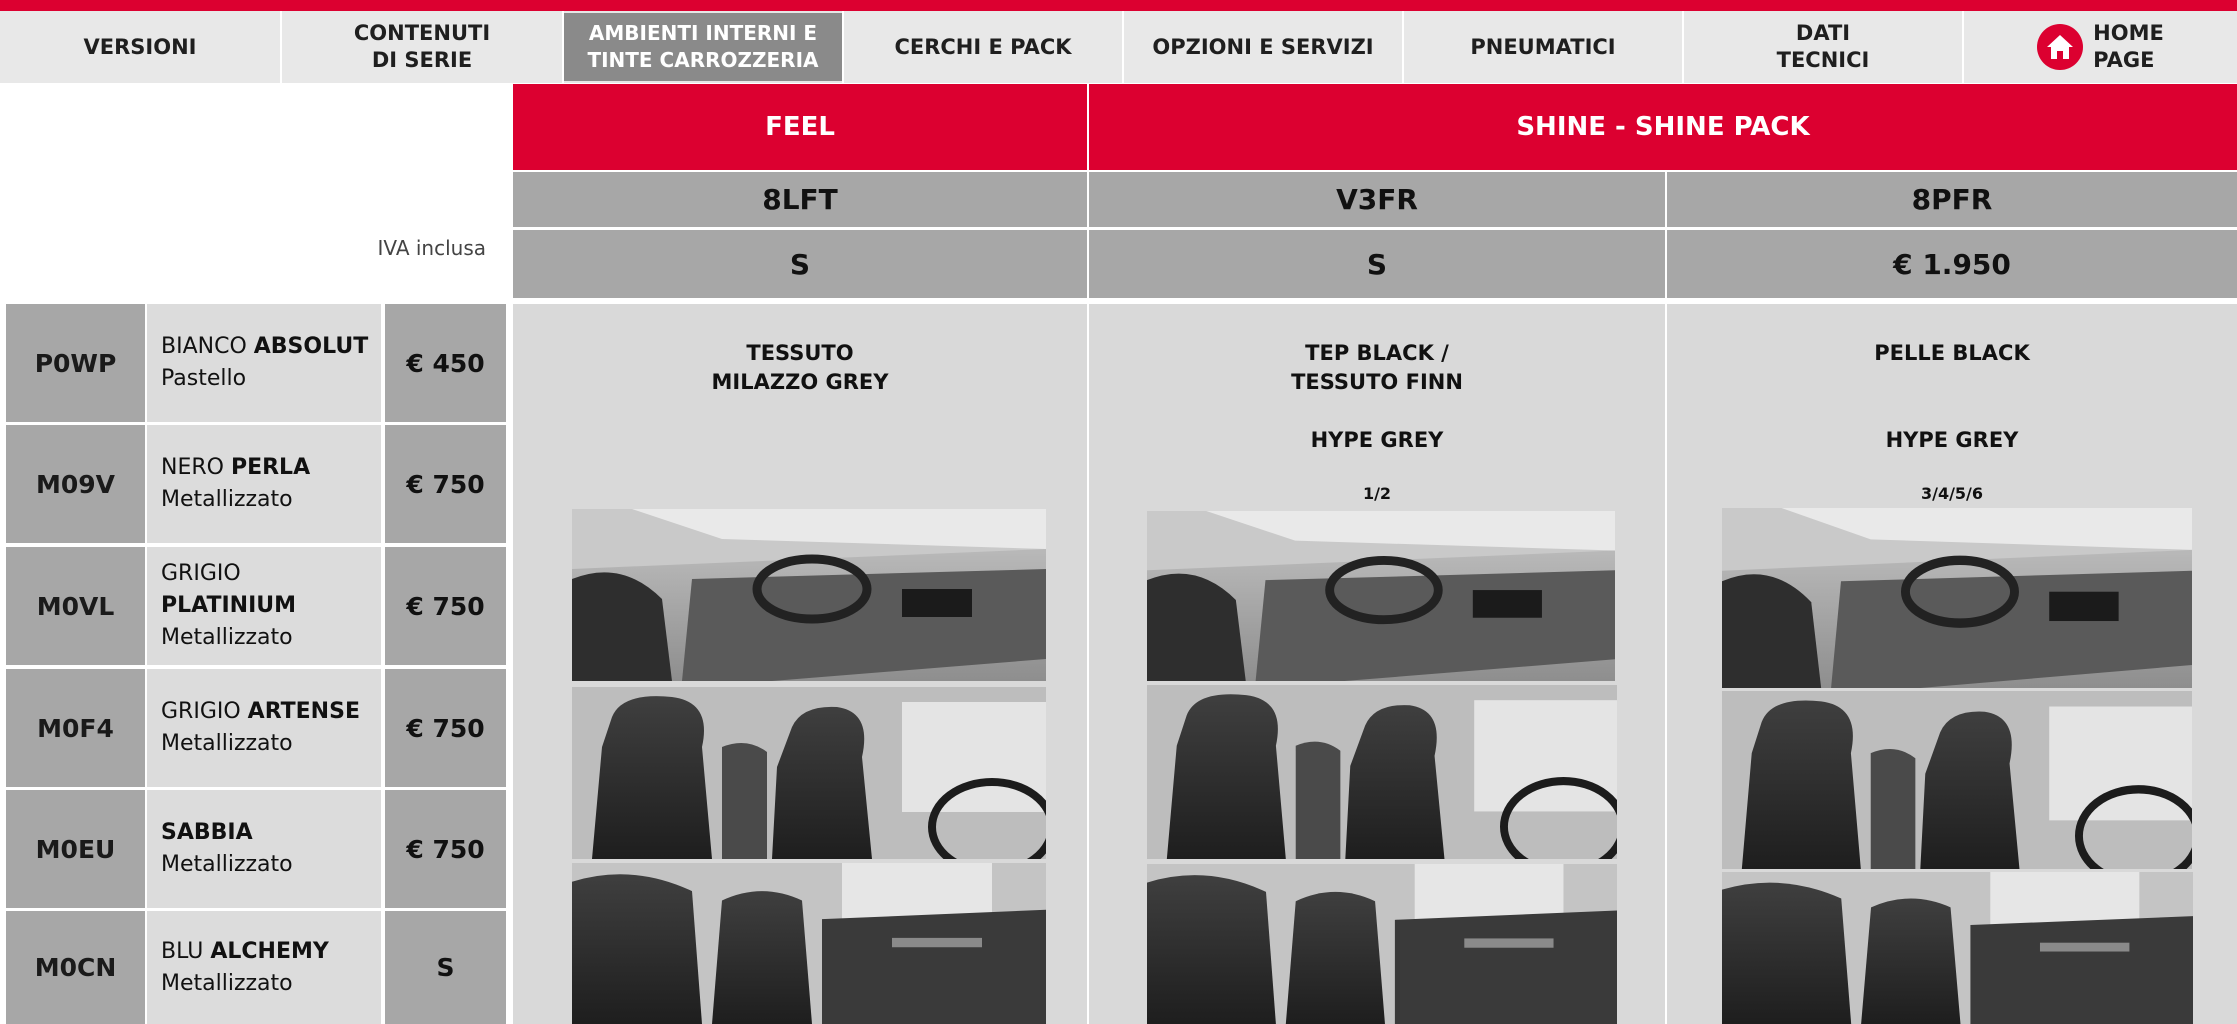 The image size is (2237, 1024). Describe the element at coordinates (264, 484) in the screenshot. I see `color-name: NERO PERLA Metallizzato` at that location.